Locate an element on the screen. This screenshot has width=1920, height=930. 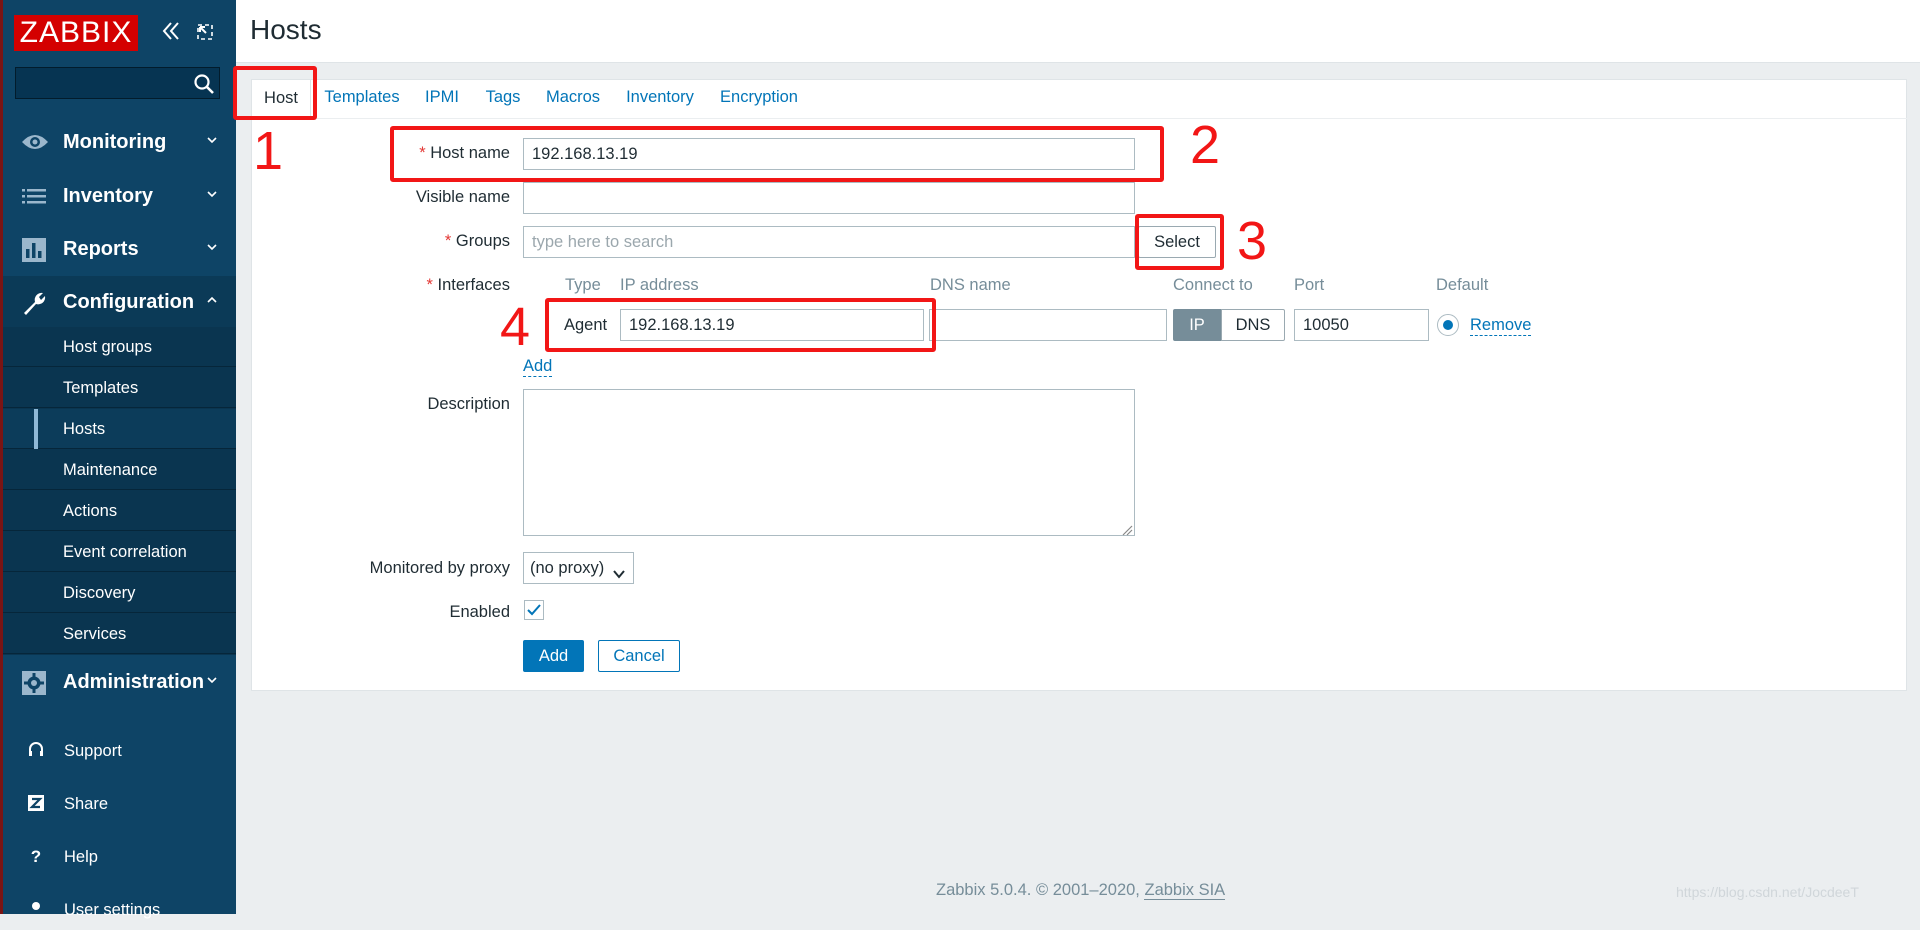
page-header: Hosts is located at coordinates (1078, 31).